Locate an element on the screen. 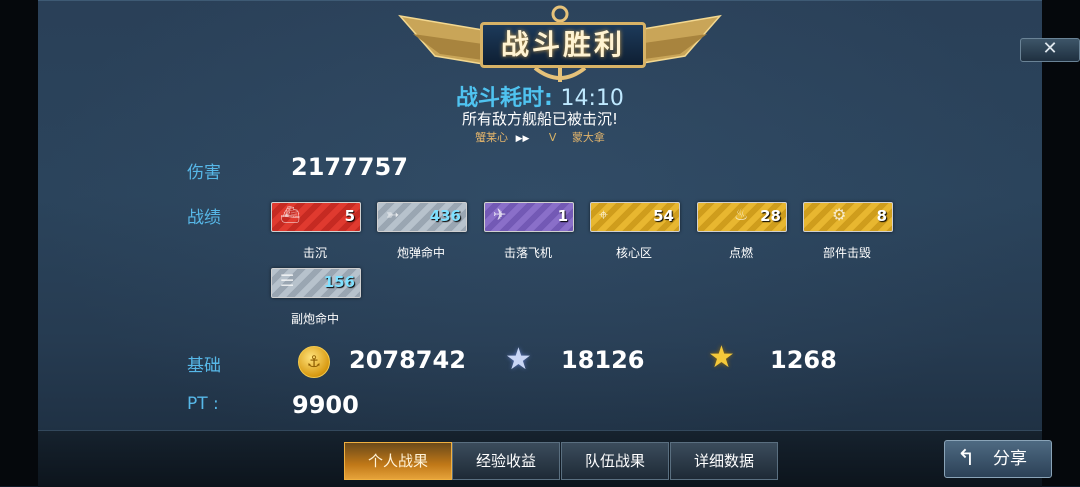 The height and width of the screenshot is (487, 1080). player-matchup: 蟹某心 ▶▶ V 蒙大拿 is located at coordinates (540, 137).